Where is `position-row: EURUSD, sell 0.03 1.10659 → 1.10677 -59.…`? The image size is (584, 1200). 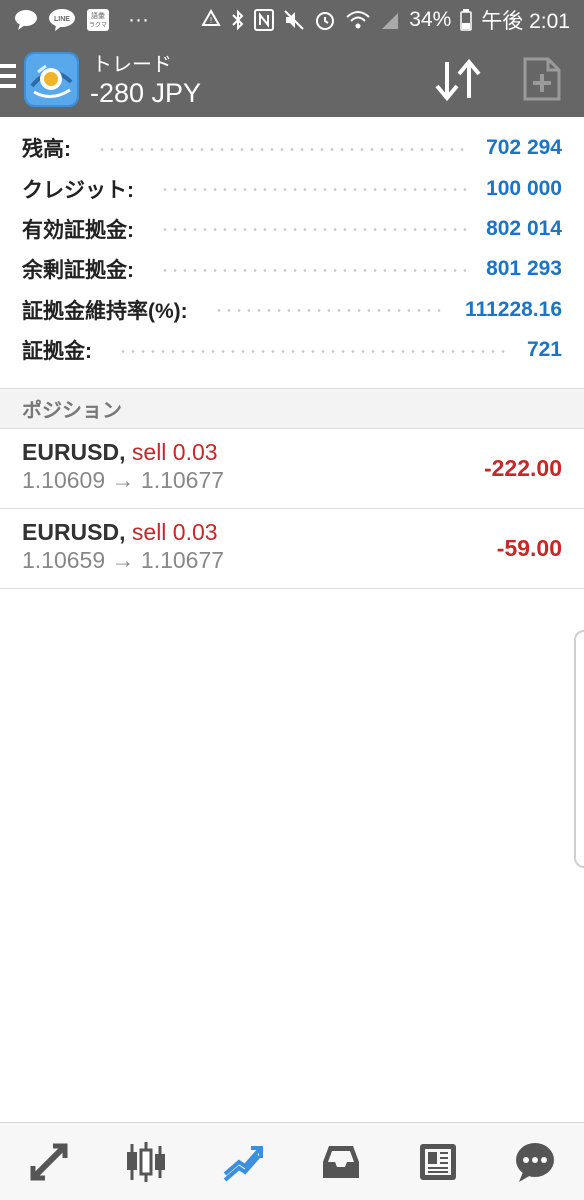 position-row: EURUSD, sell 0.03 1.10659 → 1.10677 -59.… is located at coordinates (292, 549).